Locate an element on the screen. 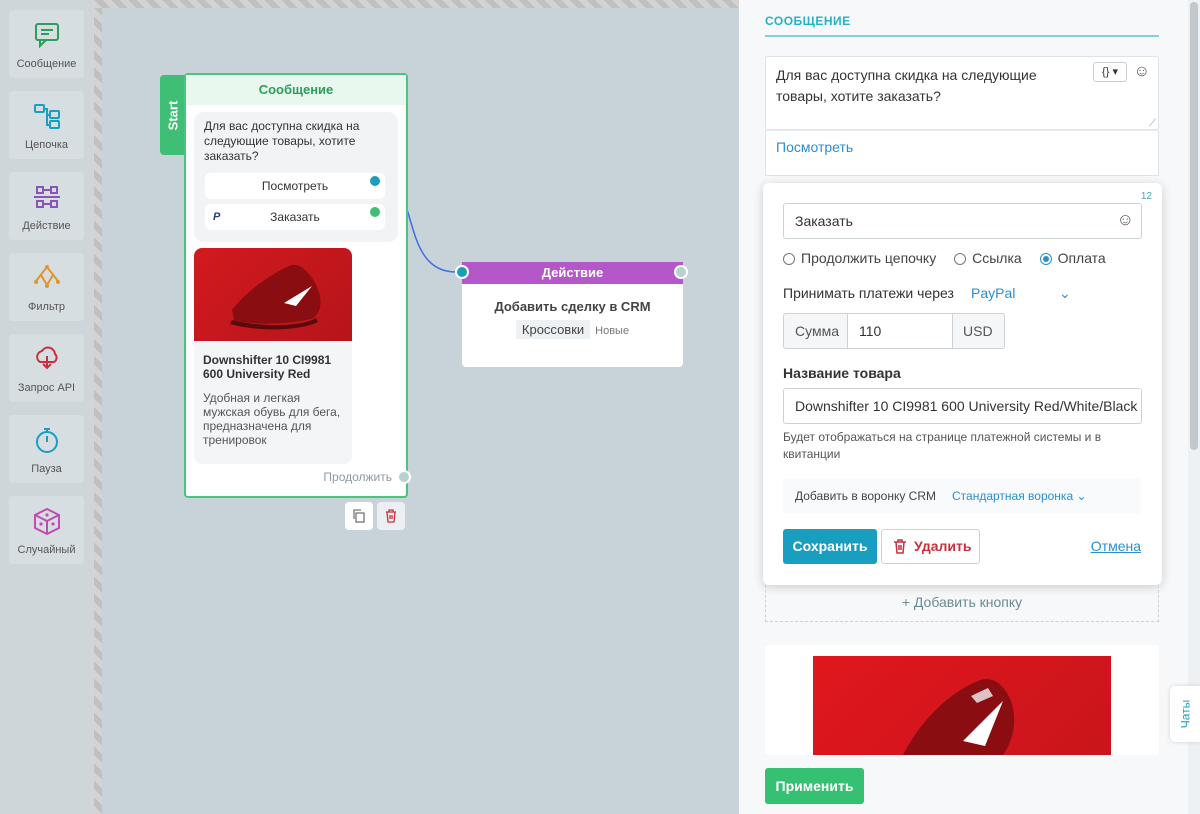 The height and width of the screenshot is (814, 1200). product-title: Downshifter 10 CI9981 600 University Red is located at coordinates (267, 367).